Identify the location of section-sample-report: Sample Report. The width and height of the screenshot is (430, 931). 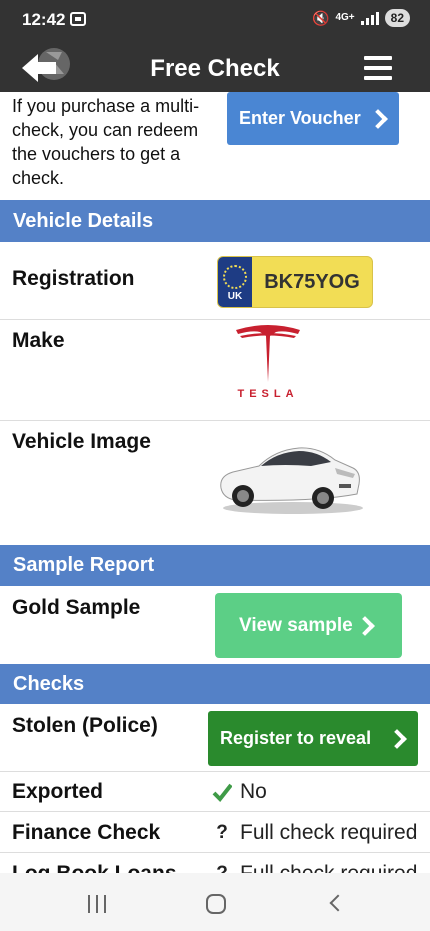
(215, 565).